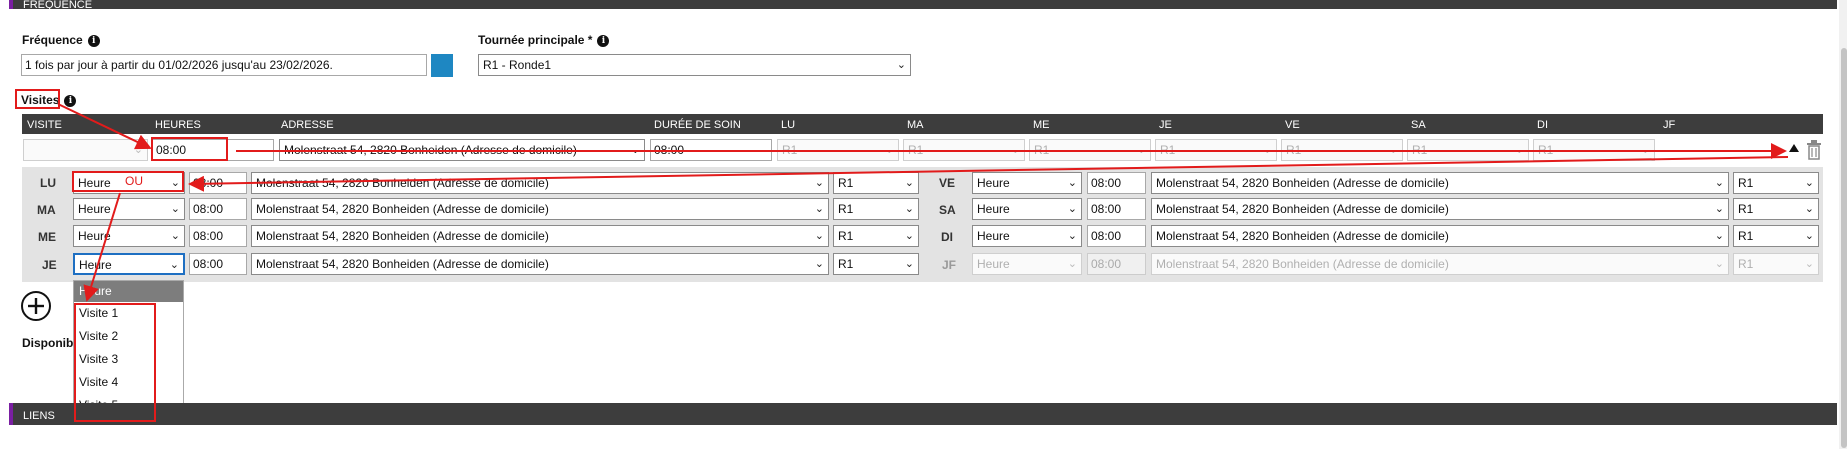 The image size is (1847, 449). I want to click on arrow-heure-to-options, so click(102, 247).